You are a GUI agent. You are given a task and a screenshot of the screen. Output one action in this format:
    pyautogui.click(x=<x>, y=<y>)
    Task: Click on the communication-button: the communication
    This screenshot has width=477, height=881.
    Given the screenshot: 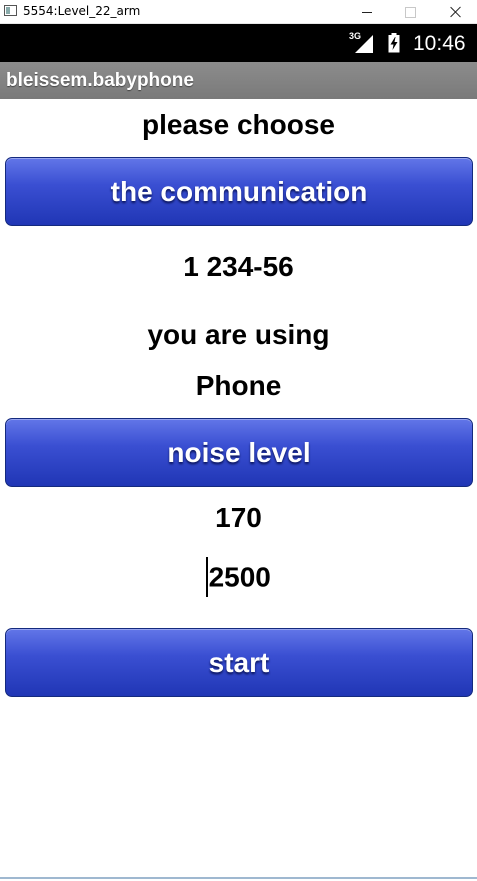 What is the action you would take?
    pyautogui.click(x=239, y=191)
    